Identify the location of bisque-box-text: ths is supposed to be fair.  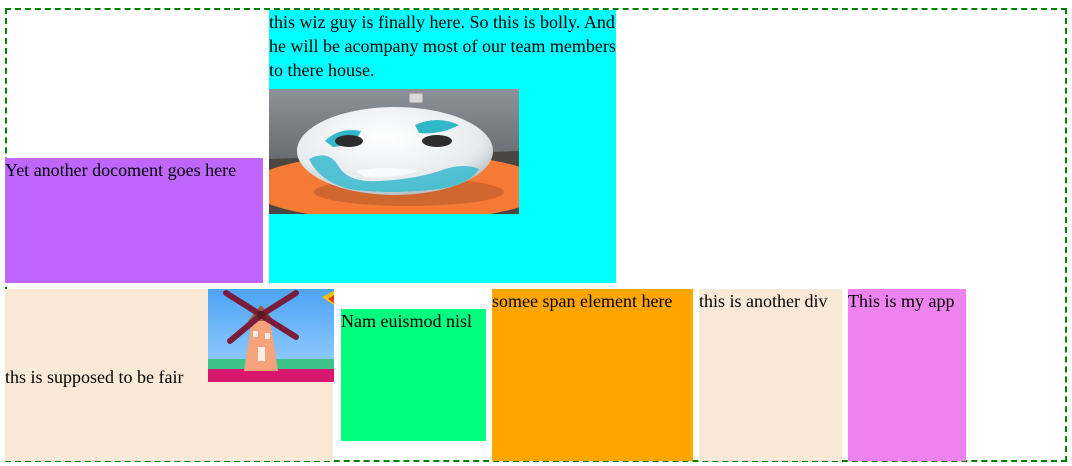
(94, 377).